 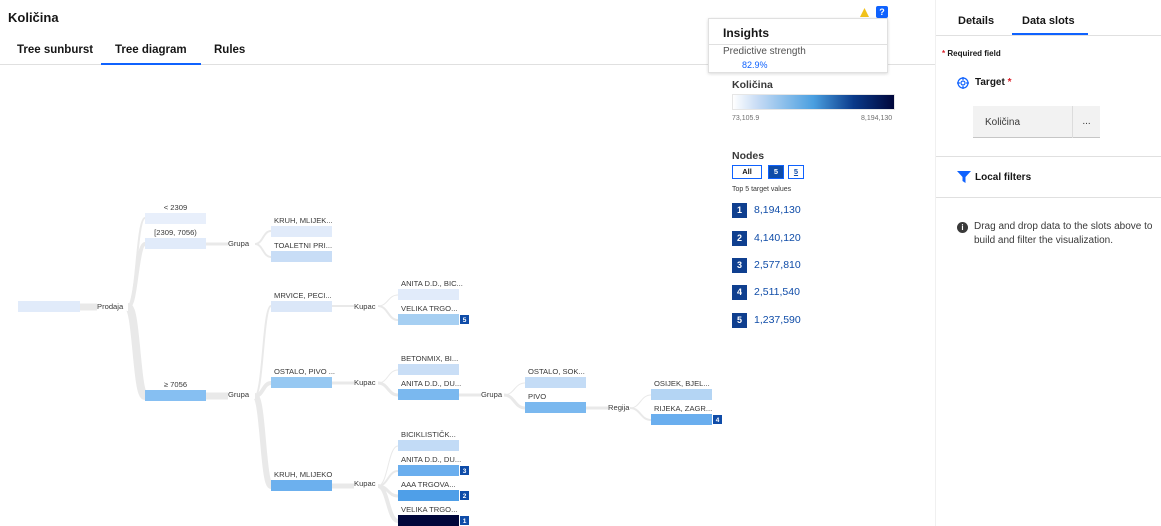 I want to click on tree-node-biciklisticki, so click(x=428, y=445).